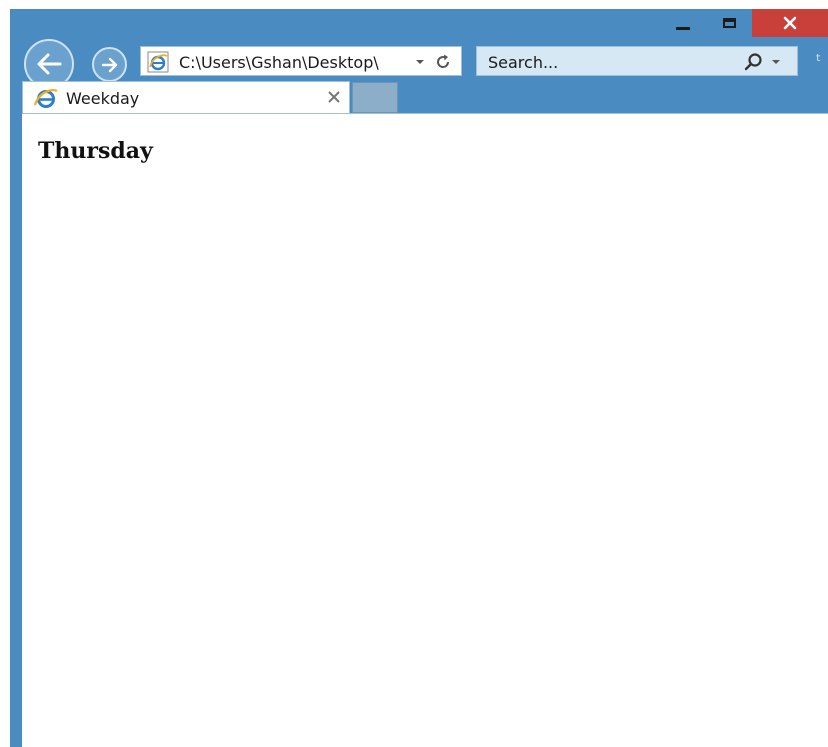 This screenshot has height=747, width=828. I want to click on forward-arrow-icon, so click(109, 64).